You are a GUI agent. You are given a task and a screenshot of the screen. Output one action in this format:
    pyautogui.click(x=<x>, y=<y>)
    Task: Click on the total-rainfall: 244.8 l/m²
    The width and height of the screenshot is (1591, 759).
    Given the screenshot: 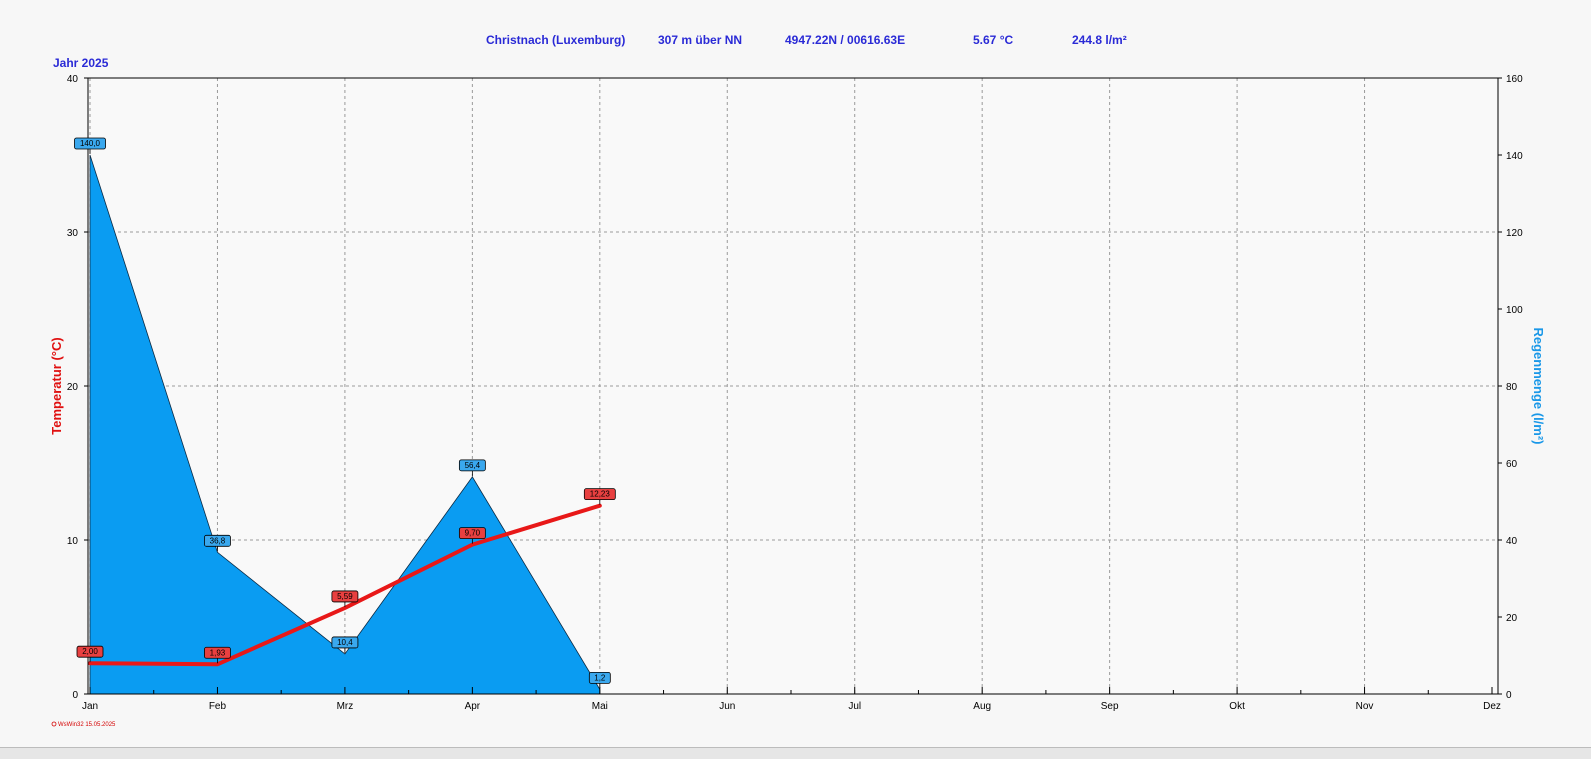 What is the action you would take?
    pyautogui.click(x=1099, y=40)
    